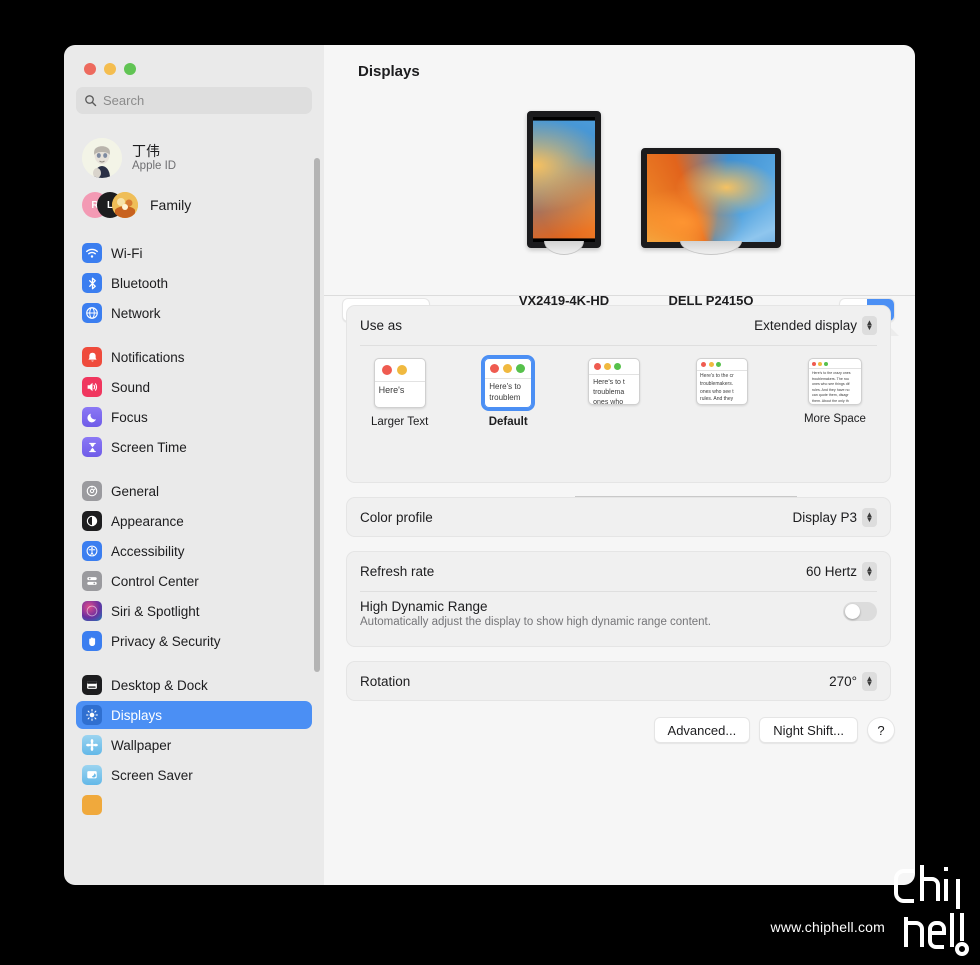 This screenshot has height=965, width=980. Describe the element at coordinates (618, 325) in the screenshot. I see `use-as-row: Use as Extended display ▲ ▼` at that location.